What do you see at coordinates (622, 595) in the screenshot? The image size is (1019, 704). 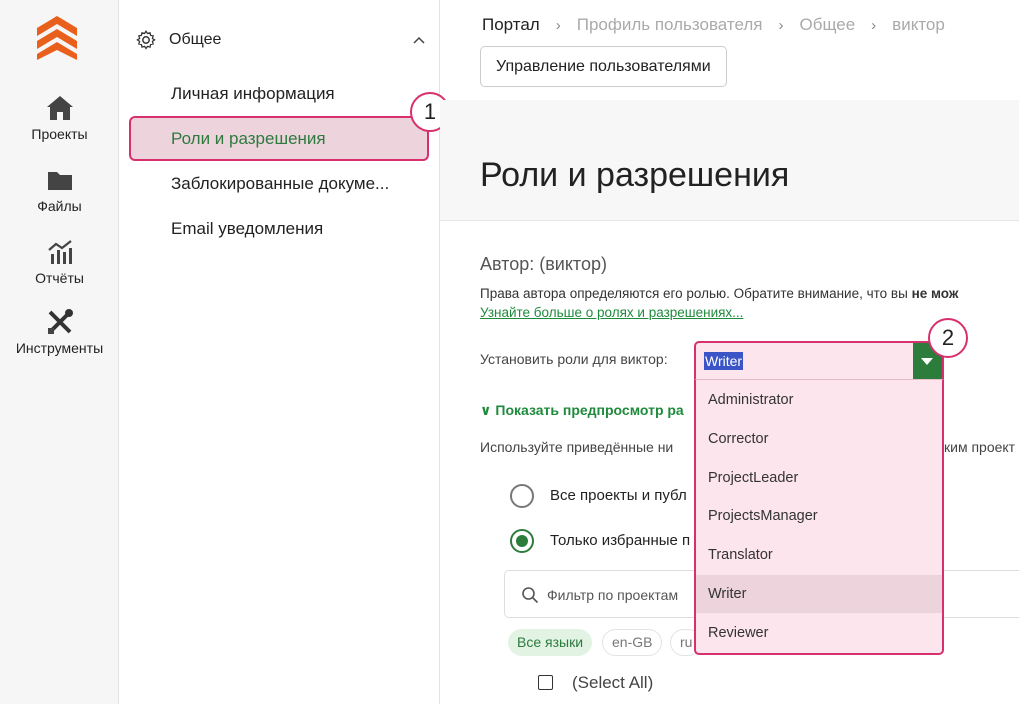 I see `project-filter-input` at bounding box center [622, 595].